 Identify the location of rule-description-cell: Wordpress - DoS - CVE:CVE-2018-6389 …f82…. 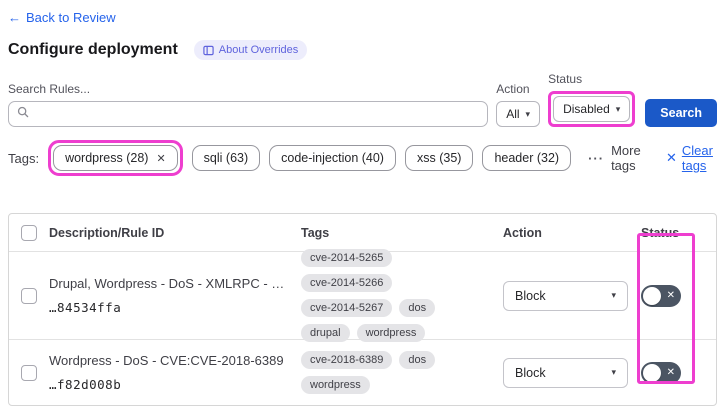
(175, 372).